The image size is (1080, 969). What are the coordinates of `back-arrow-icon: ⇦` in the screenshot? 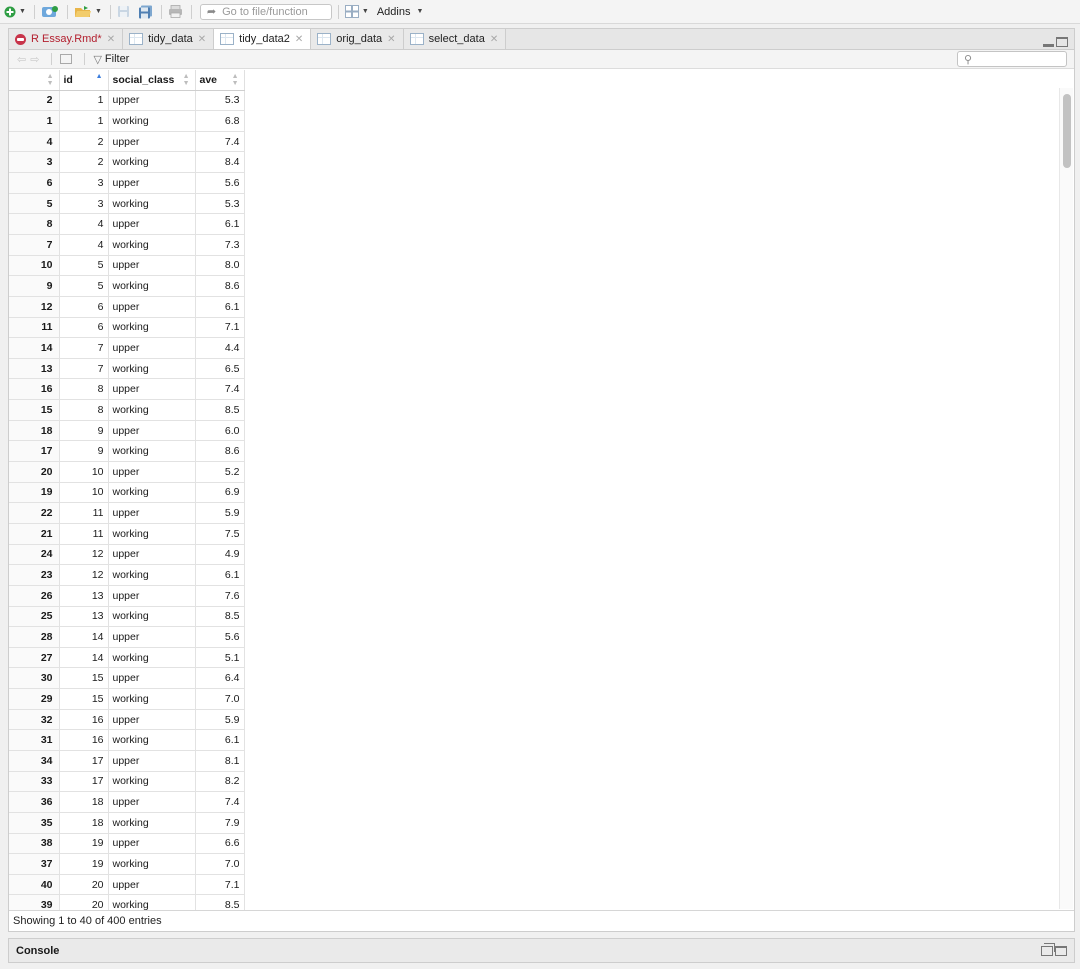 It's located at (21, 59).